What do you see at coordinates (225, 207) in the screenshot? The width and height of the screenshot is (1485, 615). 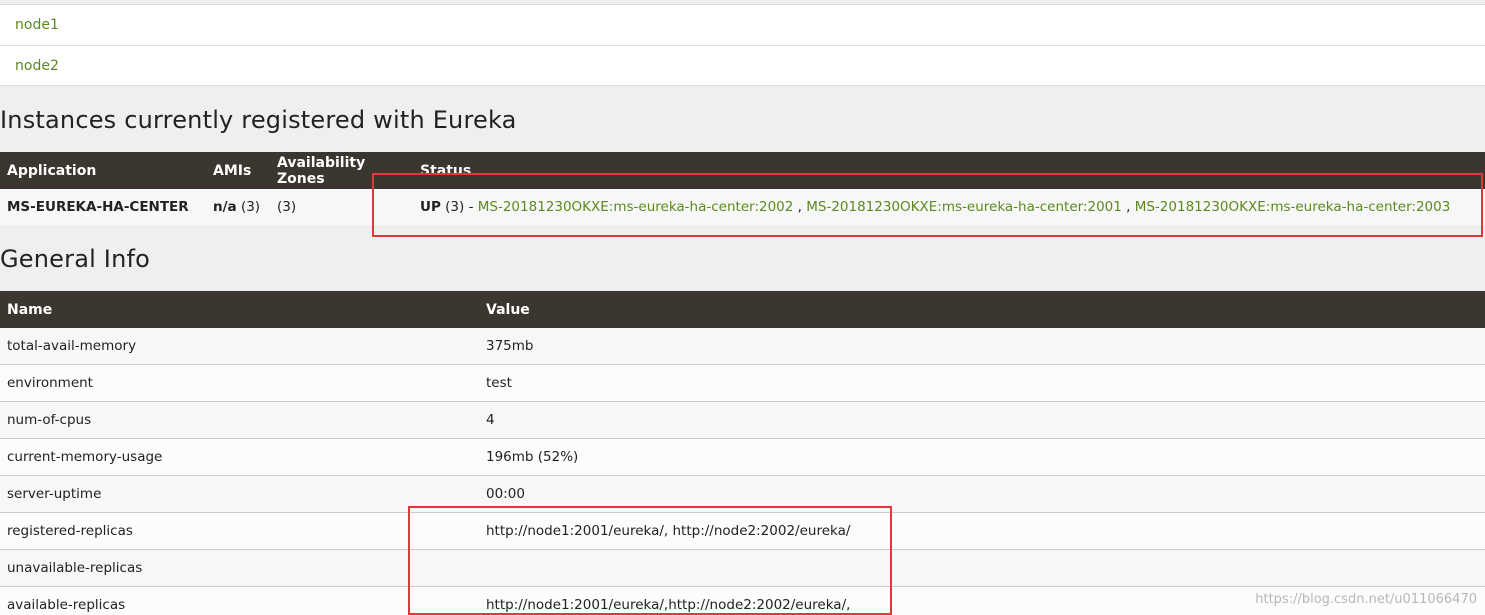 I see `amis-label: n/a` at bounding box center [225, 207].